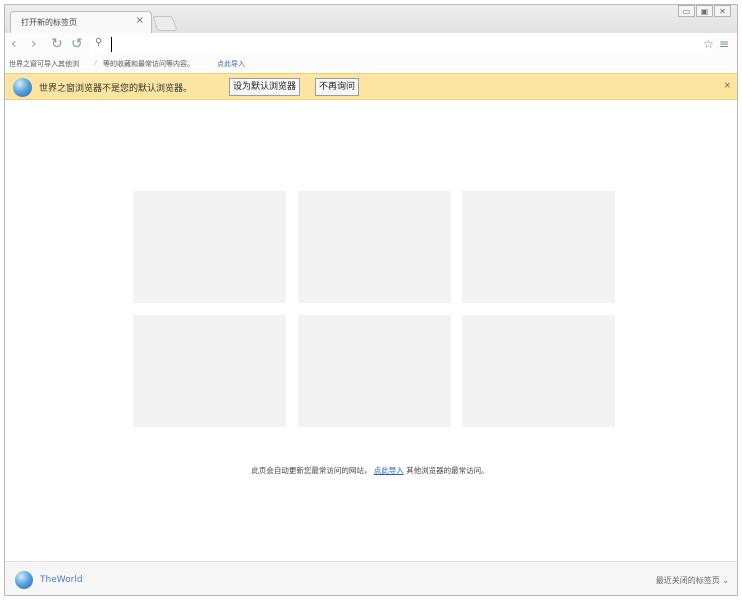  I want to click on default-browser-infobar: 世界之窗浏览器不是您的默认浏览器。 设为默认浏览器 不再询问 ×, so click(371, 86).